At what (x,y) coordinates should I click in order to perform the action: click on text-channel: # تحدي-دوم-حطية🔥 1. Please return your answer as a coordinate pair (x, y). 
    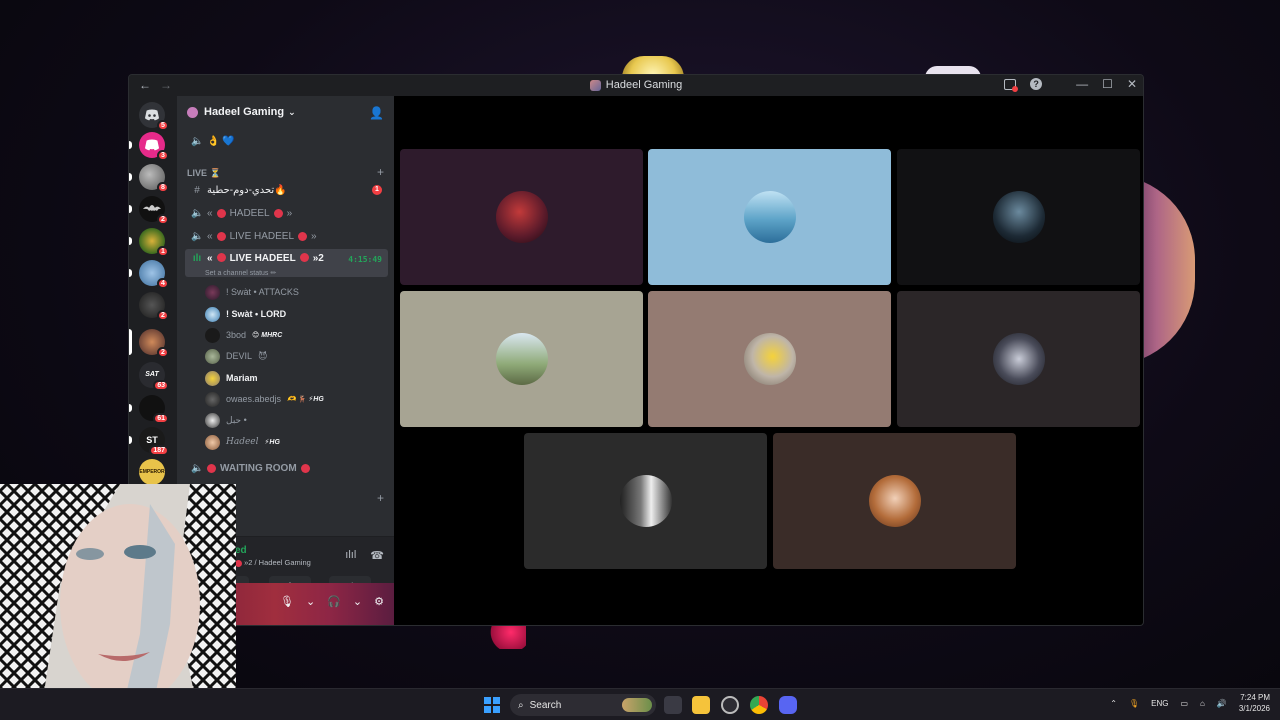
    Looking at the image, I should click on (286, 190).